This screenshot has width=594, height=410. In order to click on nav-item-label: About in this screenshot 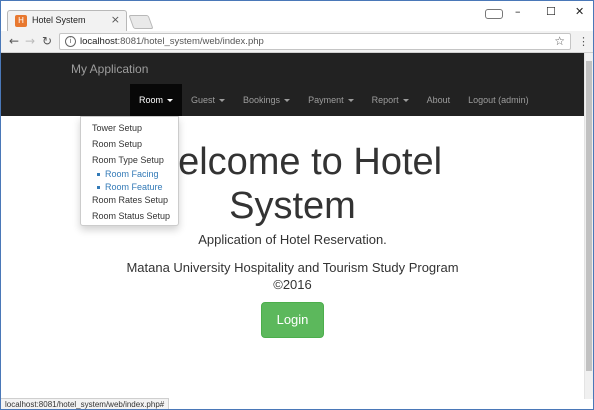, I will do `click(438, 100)`.